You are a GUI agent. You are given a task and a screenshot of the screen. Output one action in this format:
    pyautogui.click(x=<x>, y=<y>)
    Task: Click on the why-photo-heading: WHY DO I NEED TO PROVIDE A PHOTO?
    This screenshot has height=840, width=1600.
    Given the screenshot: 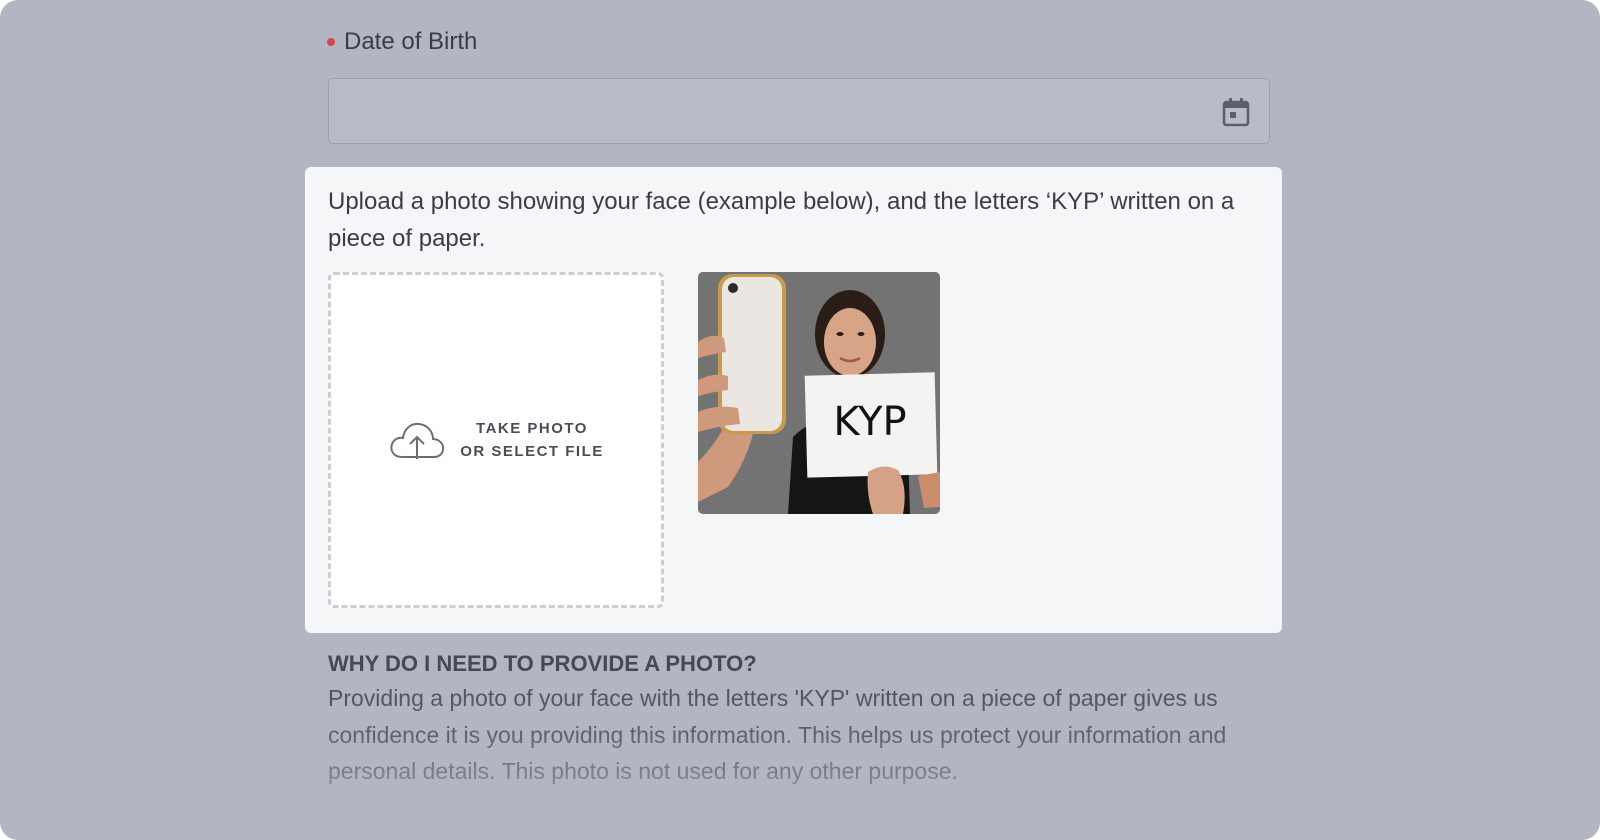 What is the action you would take?
    pyautogui.click(x=542, y=663)
    